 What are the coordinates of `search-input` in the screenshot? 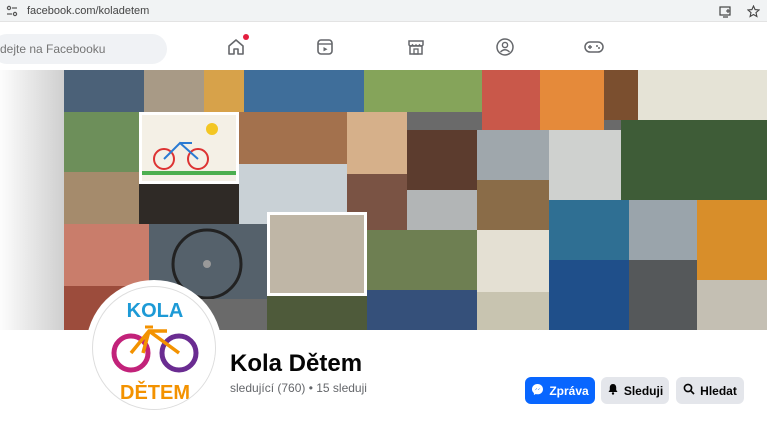 It's located at (75, 49).